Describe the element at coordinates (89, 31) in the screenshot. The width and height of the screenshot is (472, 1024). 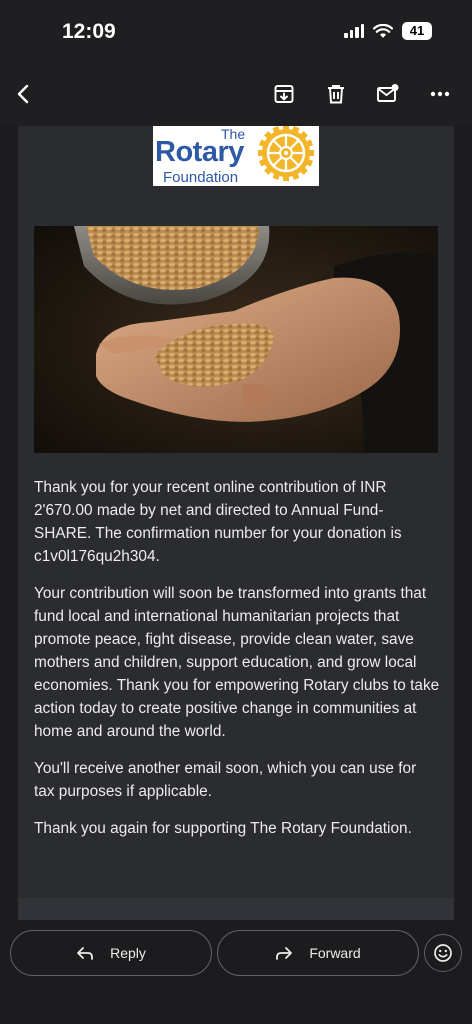
I see `status-time: 12:09` at that location.